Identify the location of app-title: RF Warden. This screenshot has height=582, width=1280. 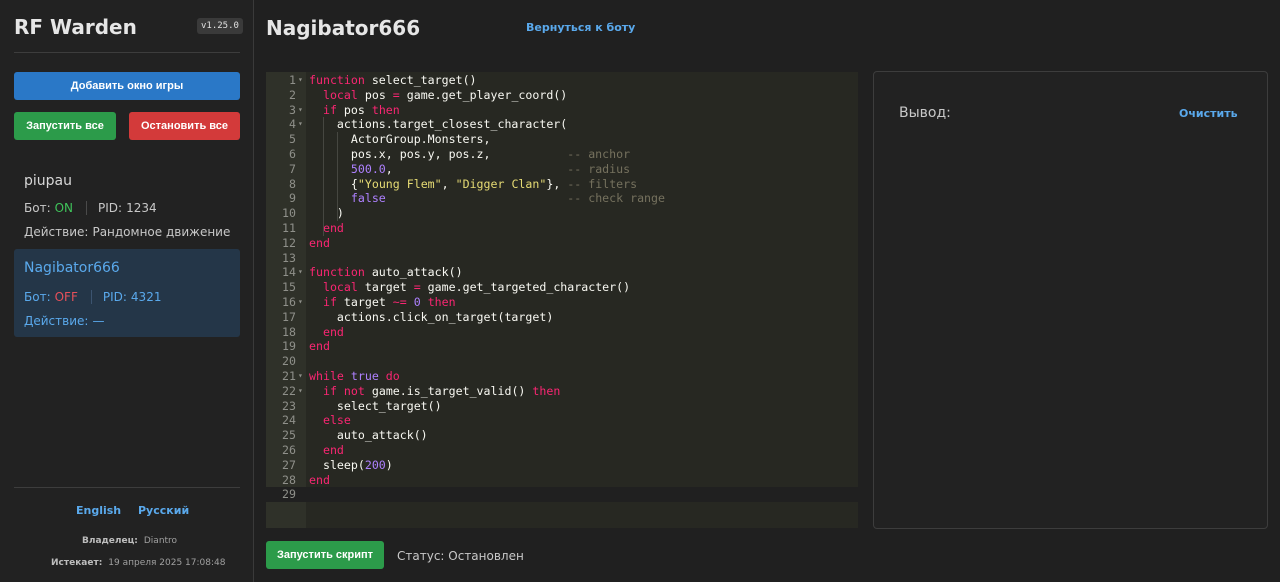
(75, 27).